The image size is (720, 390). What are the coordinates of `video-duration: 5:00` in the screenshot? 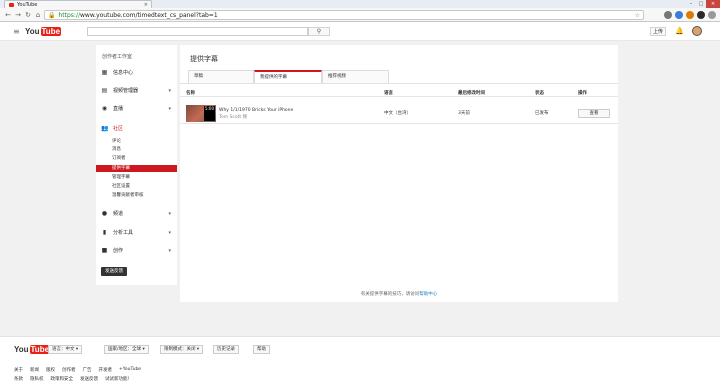 It's located at (209, 113).